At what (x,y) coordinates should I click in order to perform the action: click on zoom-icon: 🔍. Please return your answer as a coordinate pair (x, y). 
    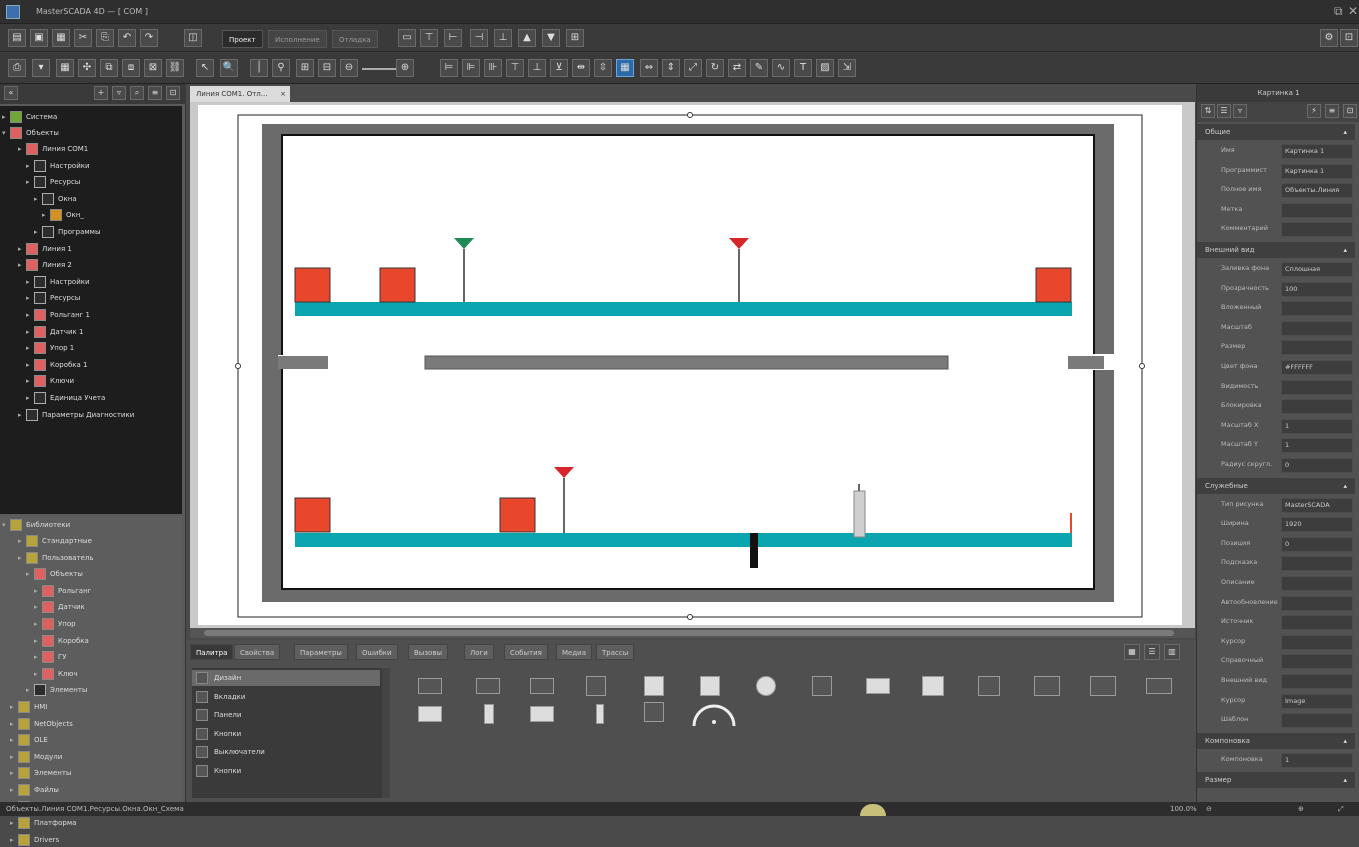
    Looking at the image, I should click on (229, 68).